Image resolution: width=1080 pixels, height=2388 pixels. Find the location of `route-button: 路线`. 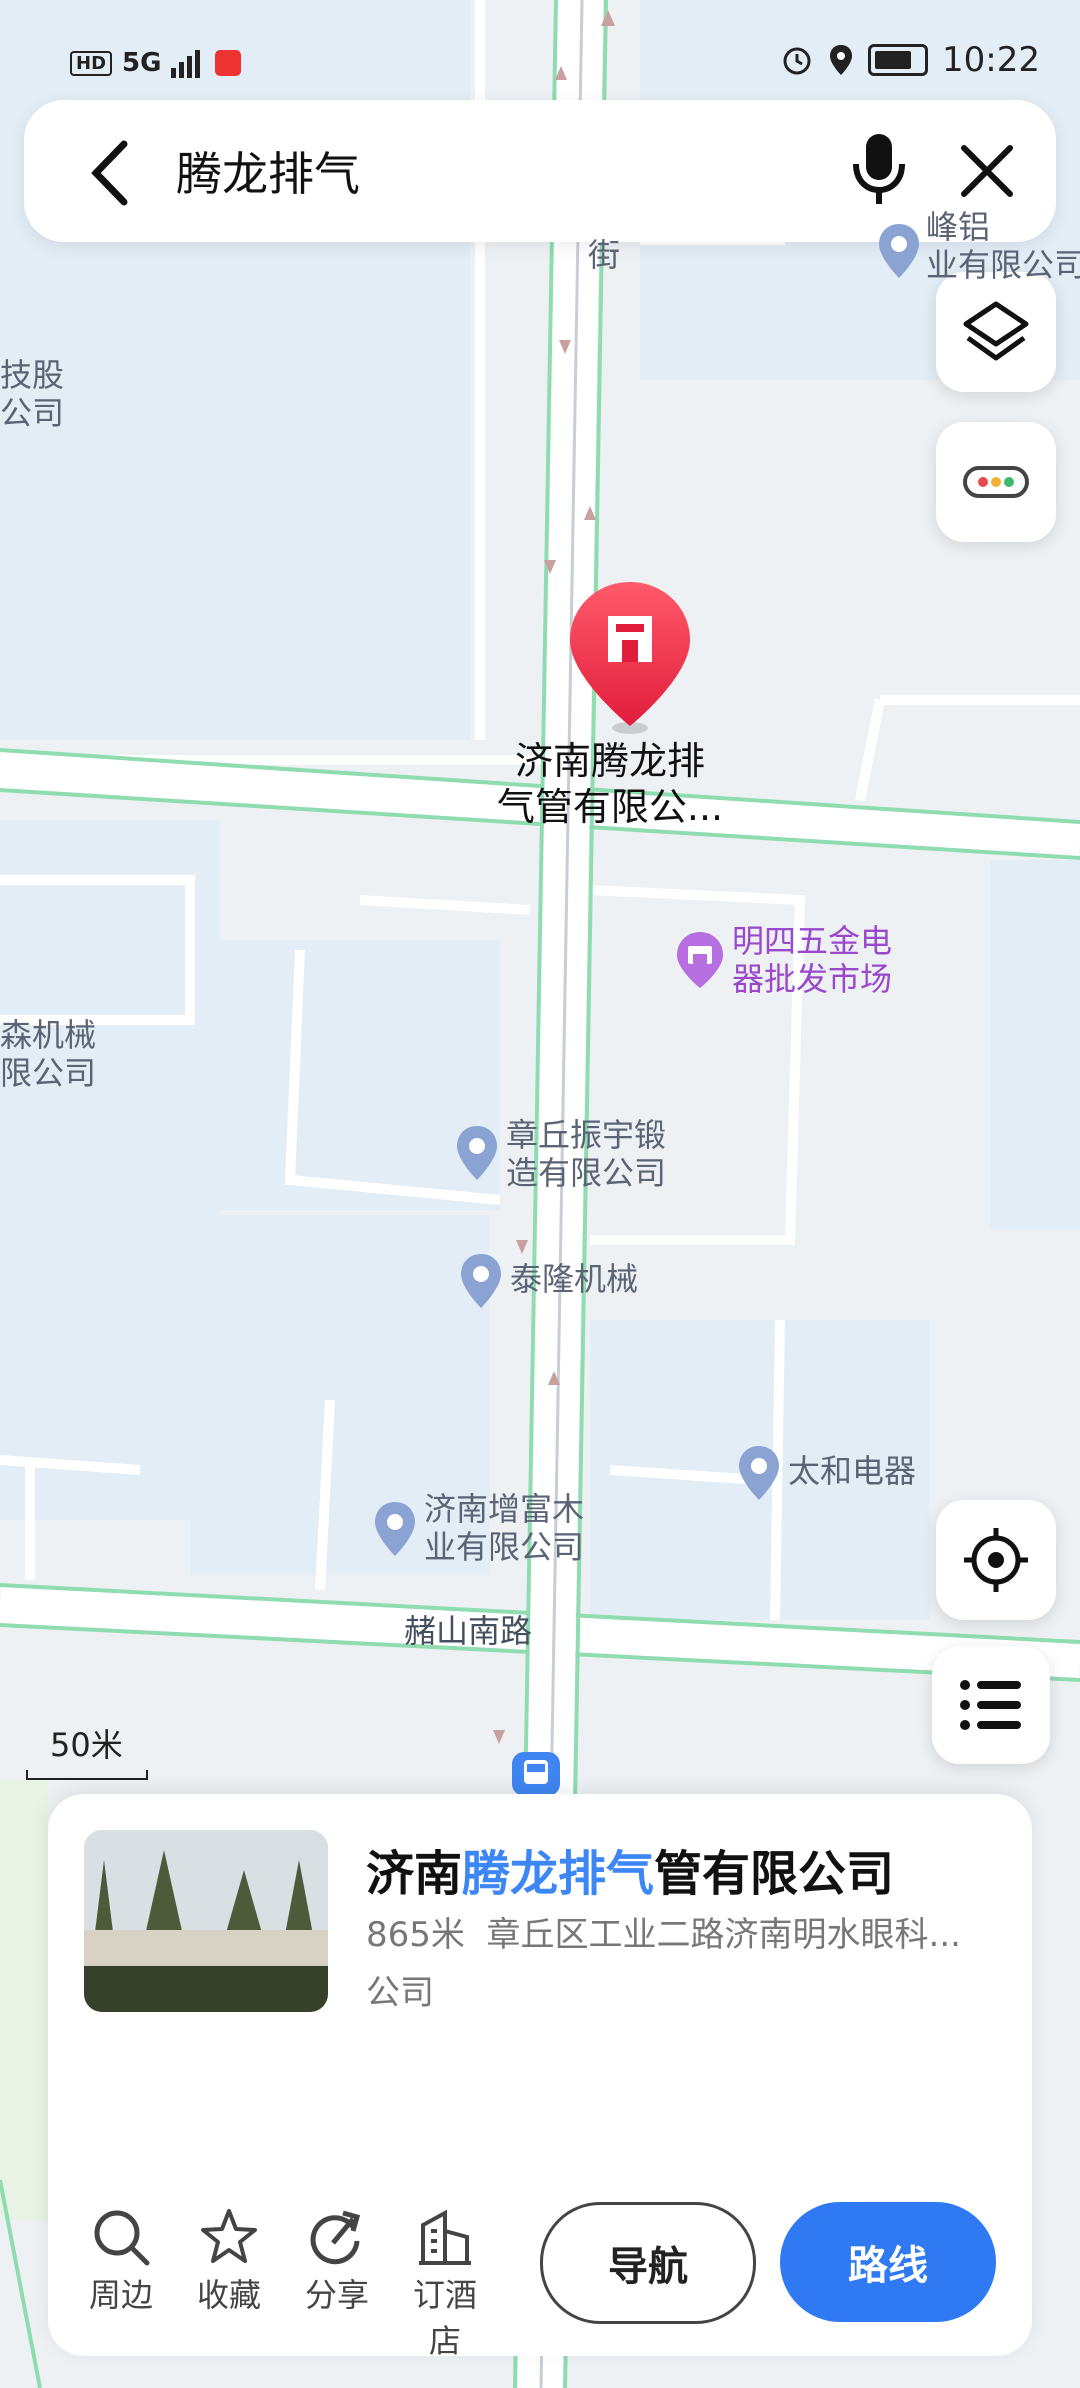

route-button: 路线 is located at coordinates (888, 2262).